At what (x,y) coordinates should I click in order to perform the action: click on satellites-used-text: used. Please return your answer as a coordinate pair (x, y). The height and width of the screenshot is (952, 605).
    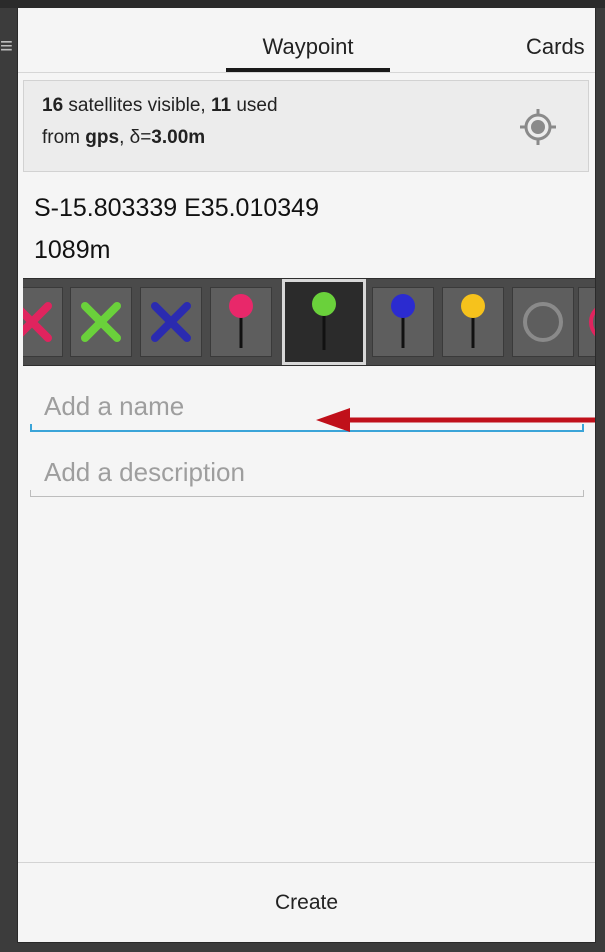
    Looking at the image, I should click on (254, 105).